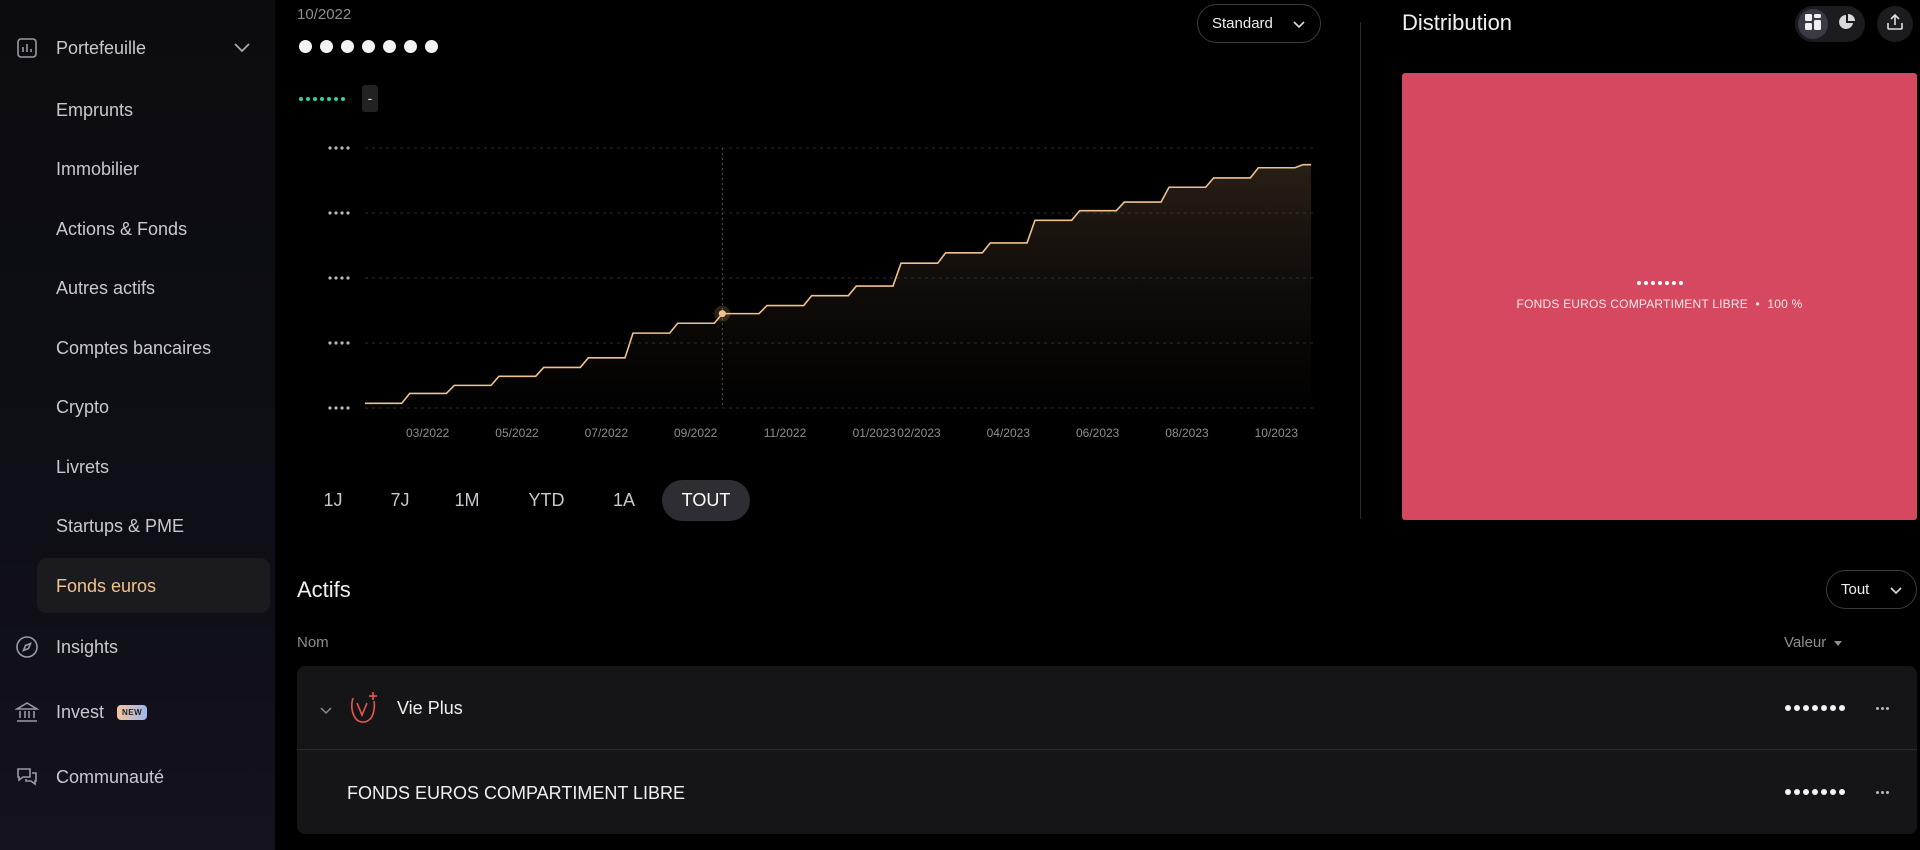 Image resolution: width=1920 pixels, height=850 pixels. Describe the element at coordinates (98, 168) in the screenshot. I see `sidebar-item-label: Immobilier` at that location.